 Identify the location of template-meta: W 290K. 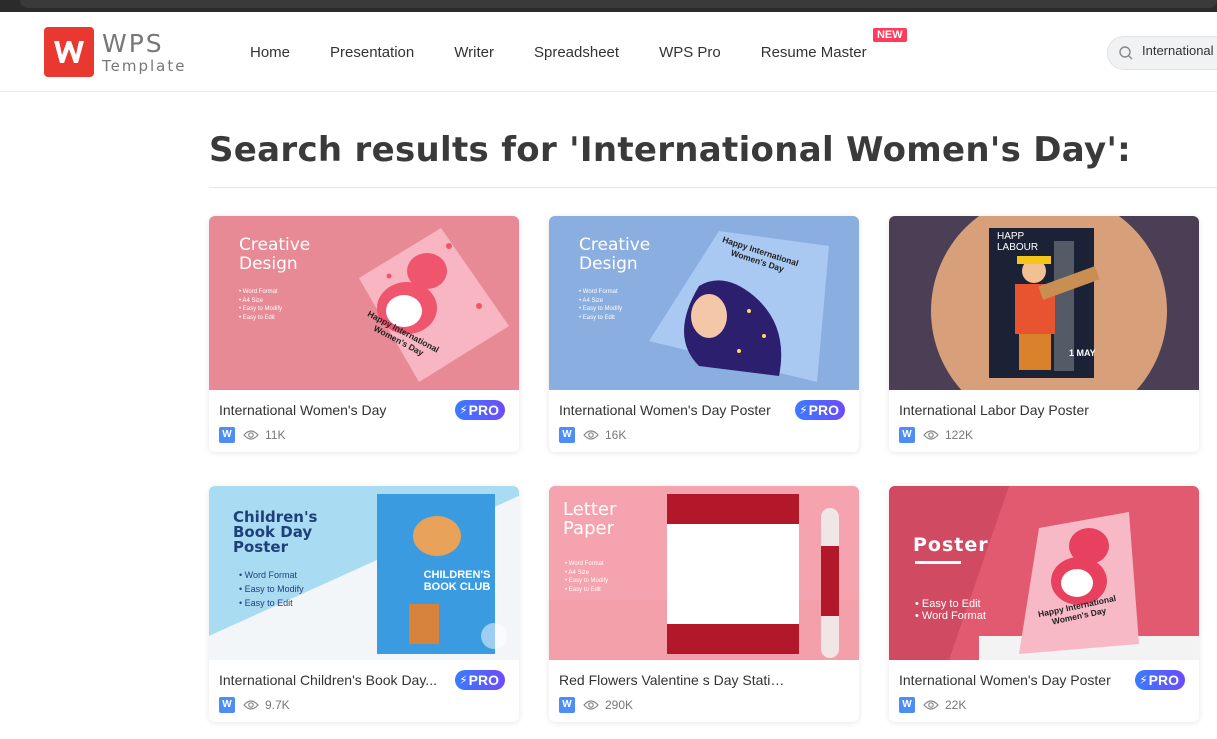
(596, 705).